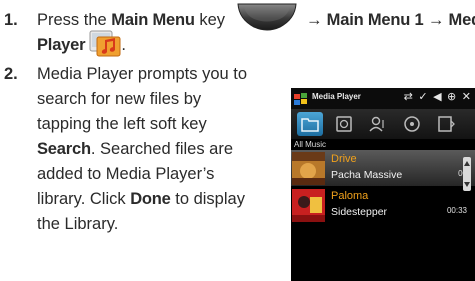 Image resolution: width=475 pixels, height=281 pixels. What do you see at coordinates (383, 168) in the screenshot?
I see `track-row: Drive Pacha Massive 00` at bounding box center [383, 168].